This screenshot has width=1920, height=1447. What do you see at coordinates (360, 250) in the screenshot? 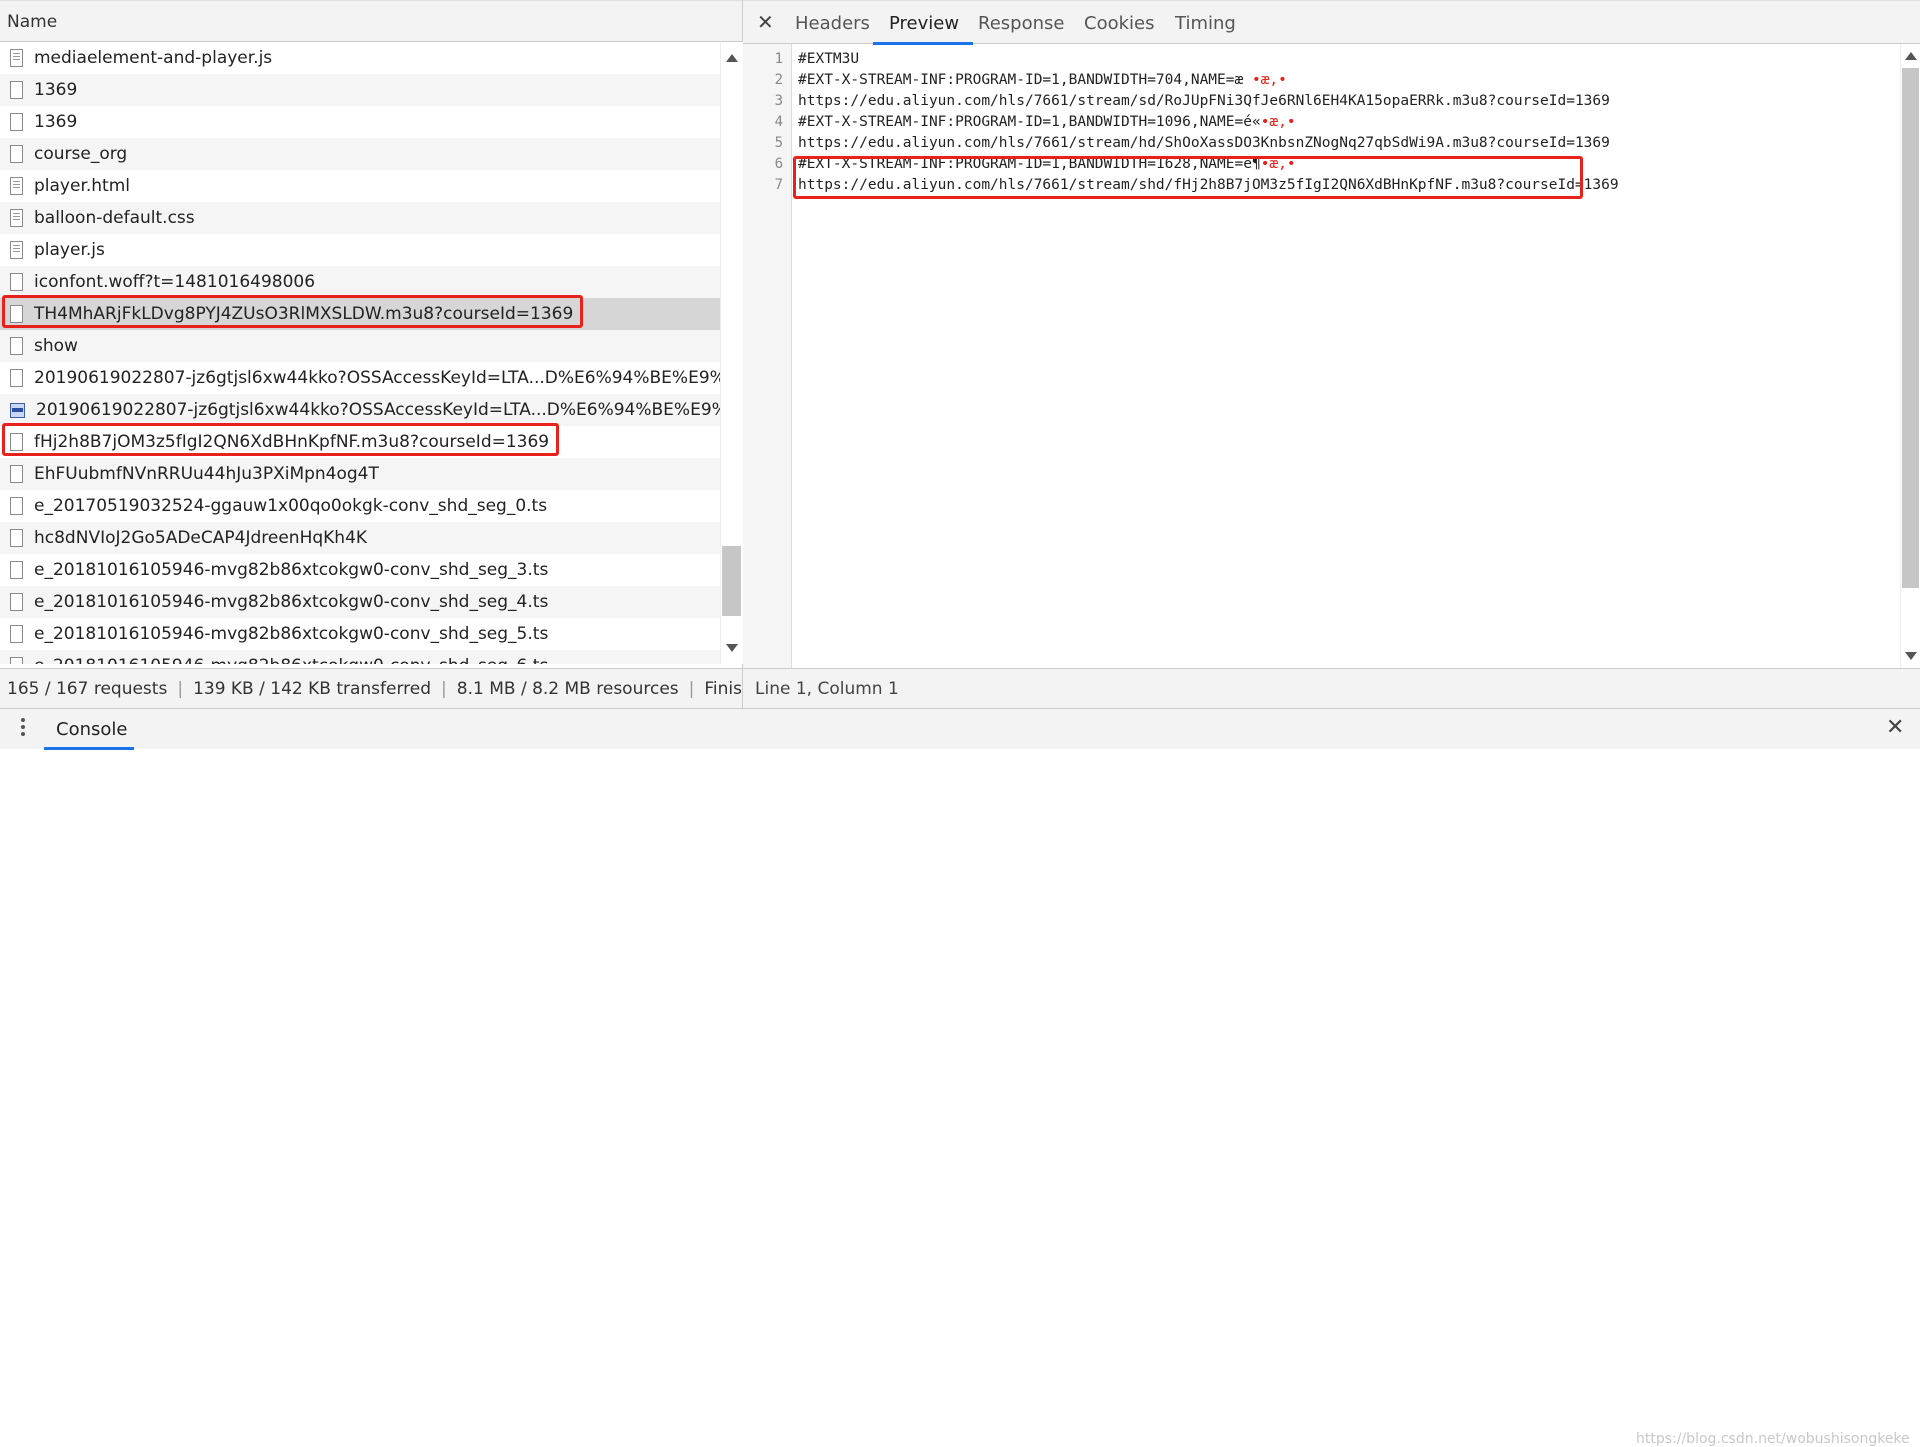
I see `request-row: player.js` at bounding box center [360, 250].